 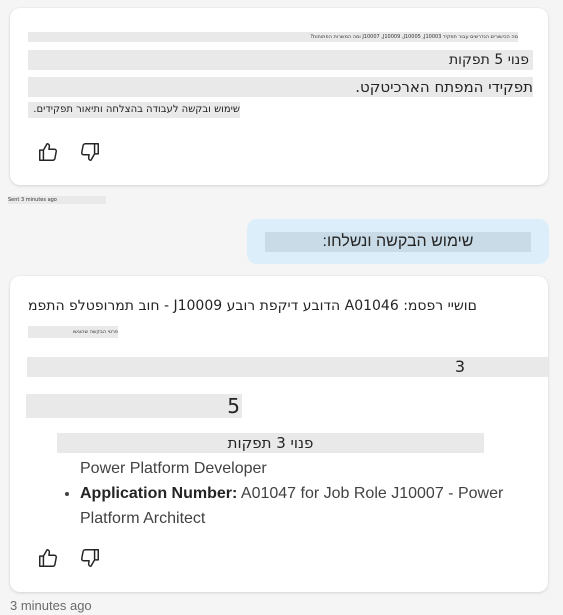 I want to click on row-five: 5, so click(x=134, y=406).